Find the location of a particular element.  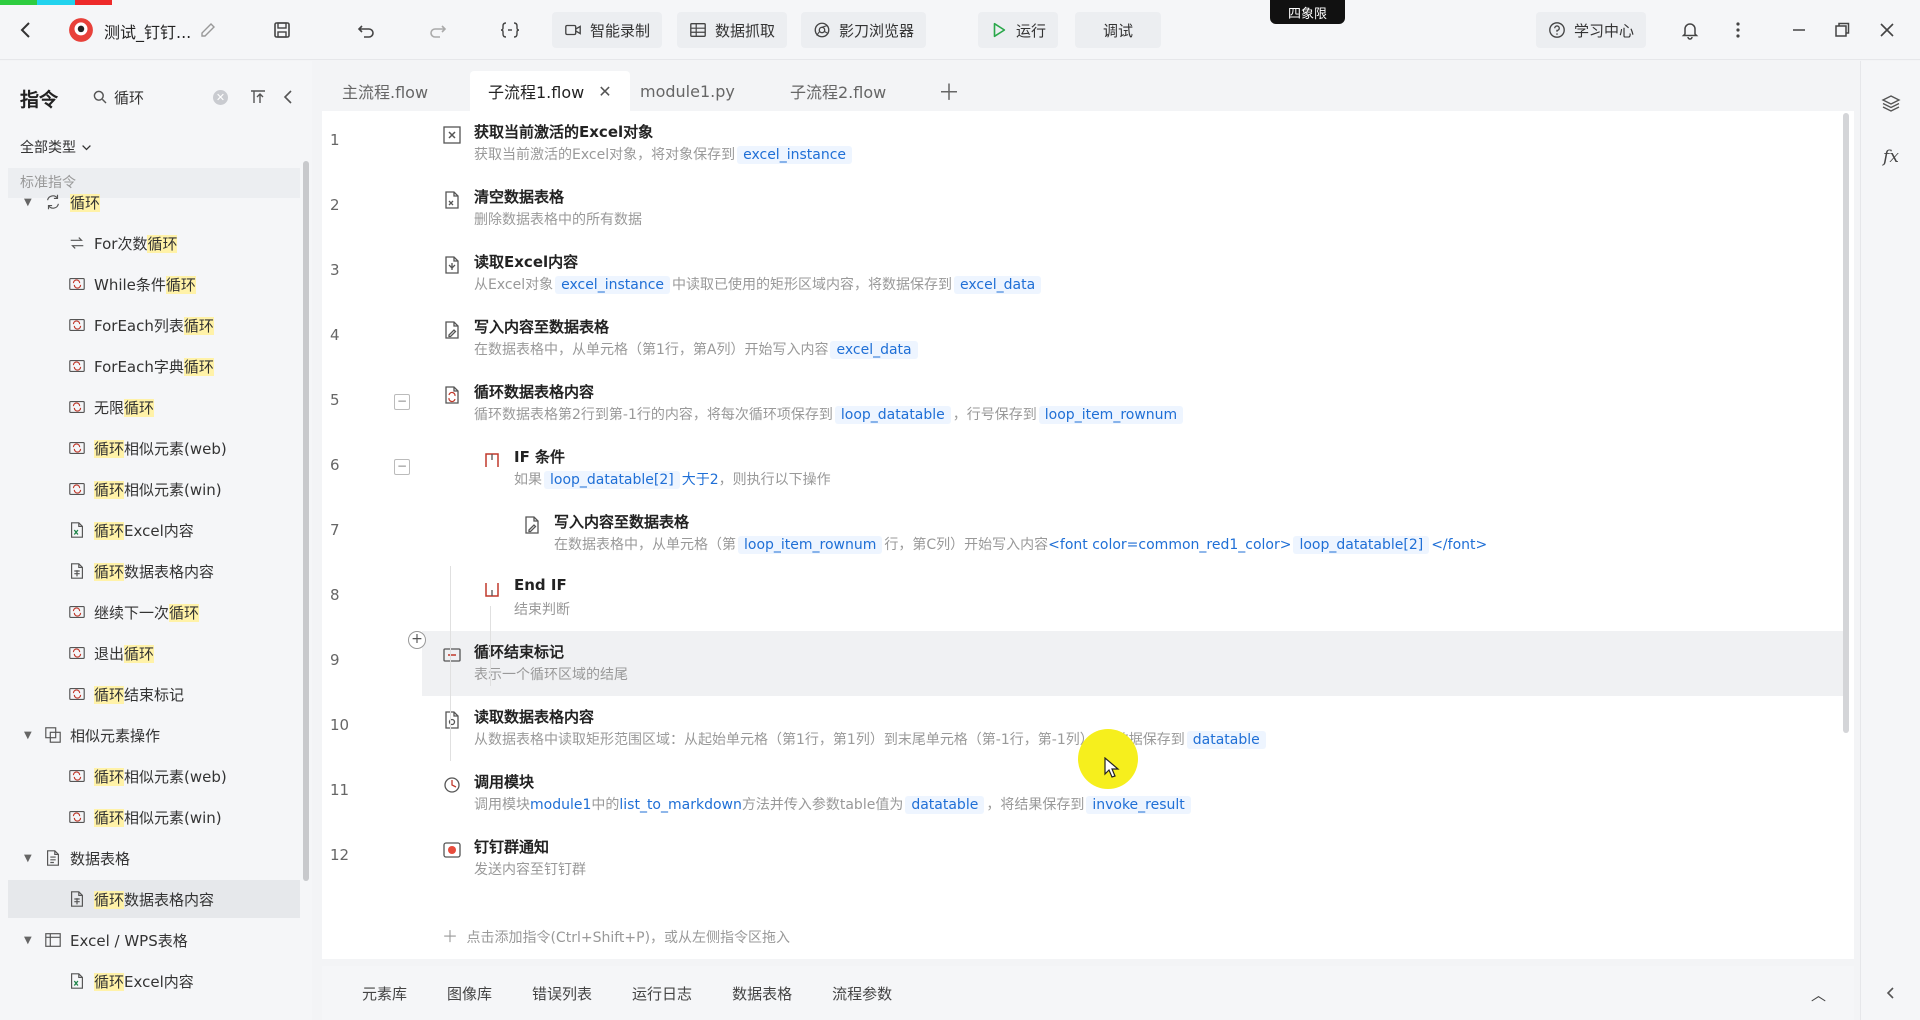

sort-icon is located at coordinates (258, 97).